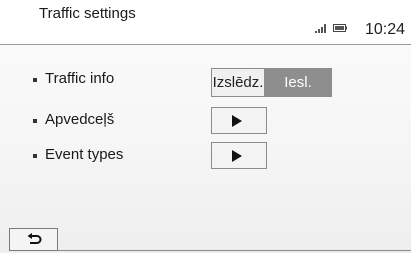  What do you see at coordinates (320, 28) in the screenshot?
I see `signal-icon` at bounding box center [320, 28].